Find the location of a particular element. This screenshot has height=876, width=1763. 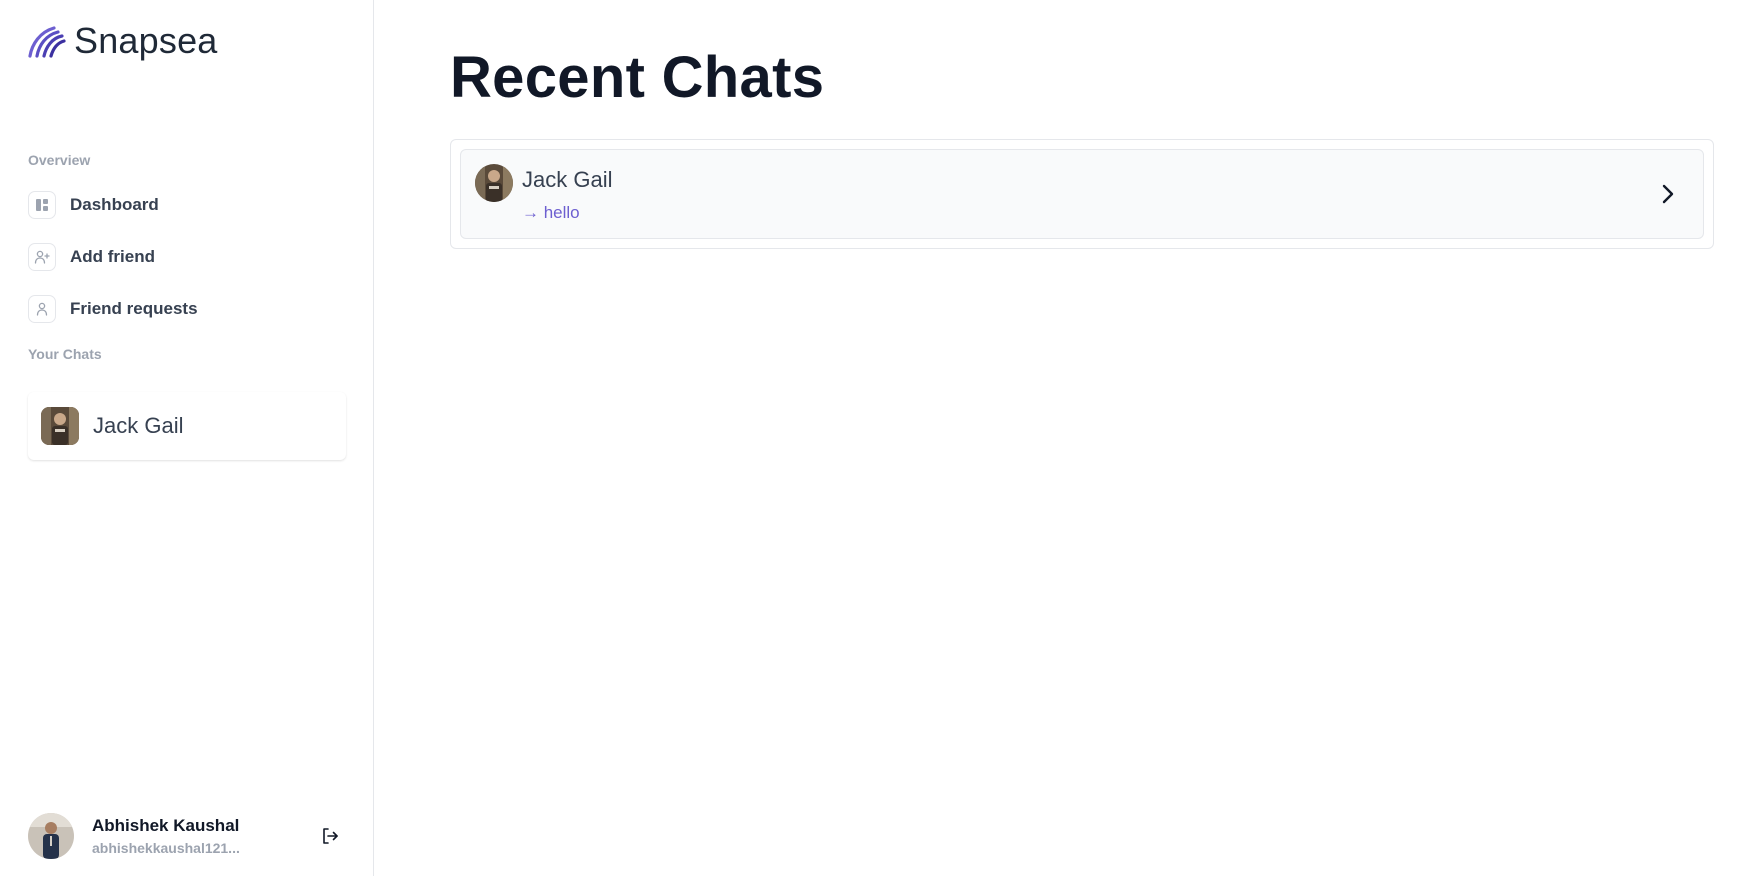

brand: Snapsea is located at coordinates (186, 40).